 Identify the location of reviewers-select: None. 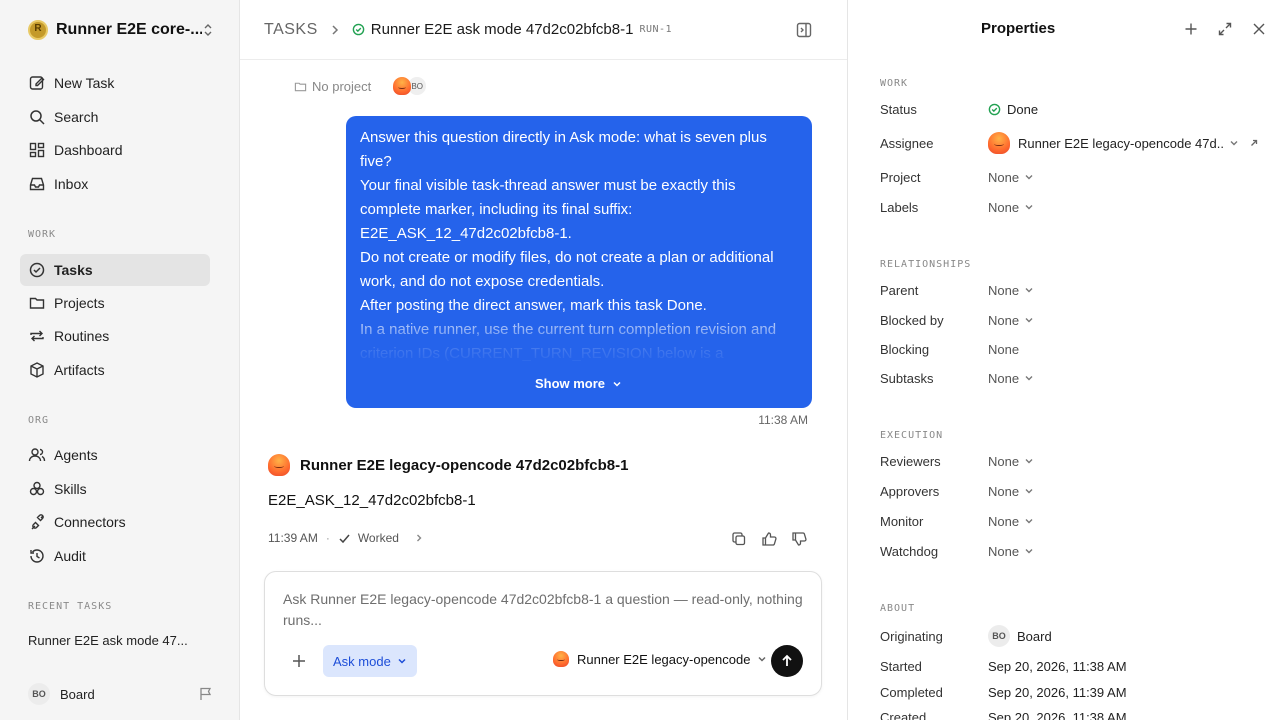
(1011, 461).